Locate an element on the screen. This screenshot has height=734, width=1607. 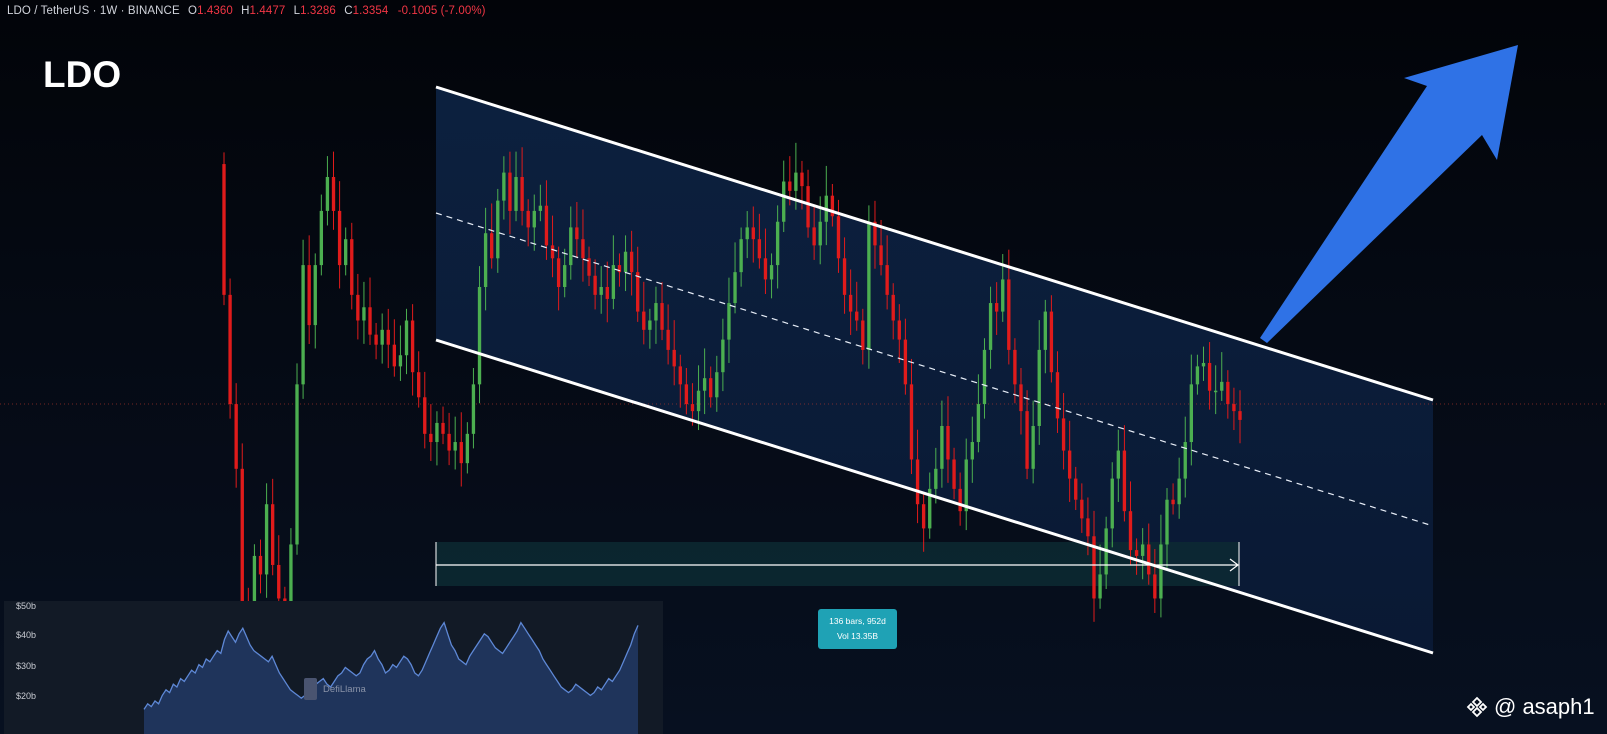
date-range-box is located at coordinates (837, 564).